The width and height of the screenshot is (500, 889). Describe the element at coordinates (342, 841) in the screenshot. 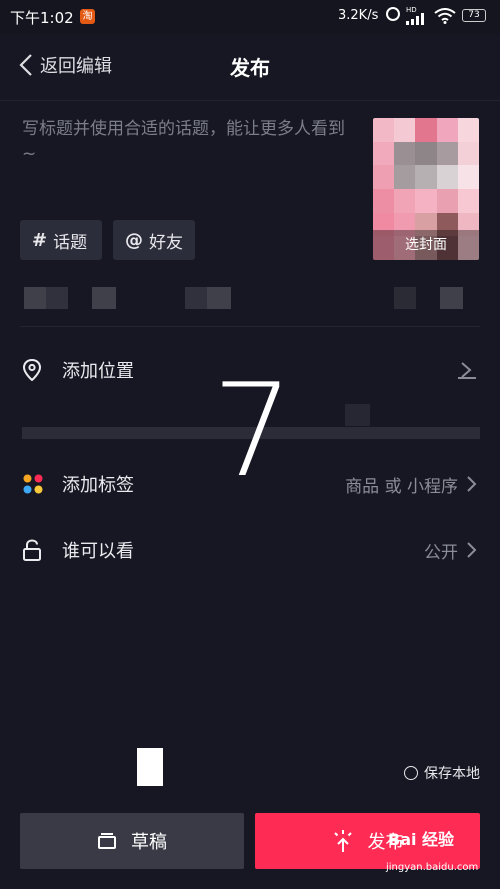

I see `publish-sparkle-icon` at that location.